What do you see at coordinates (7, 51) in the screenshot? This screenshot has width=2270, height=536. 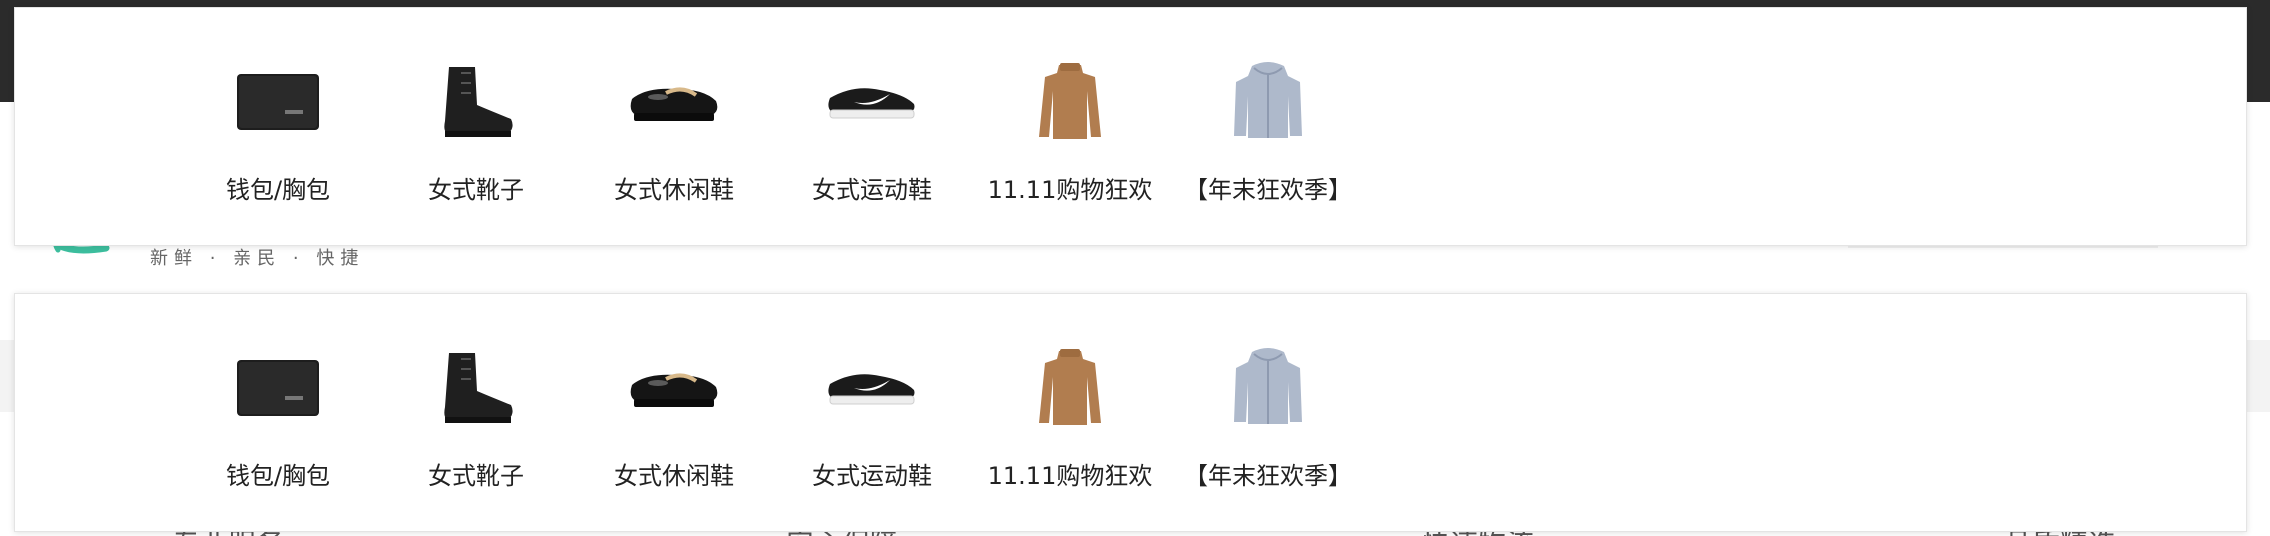 I see `top-nav-bar-left` at bounding box center [7, 51].